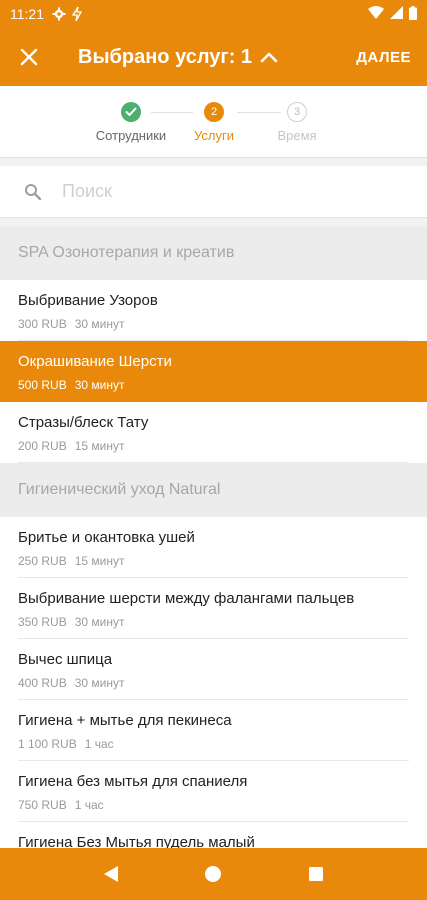 This screenshot has width=427, height=900. Describe the element at coordinates (297, 135) in the screenshot. I see `step-label: Время` at that location.